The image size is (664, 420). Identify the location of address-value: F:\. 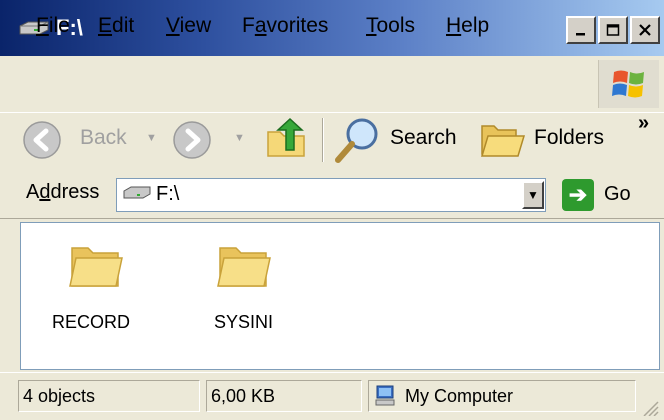
(167, 194).